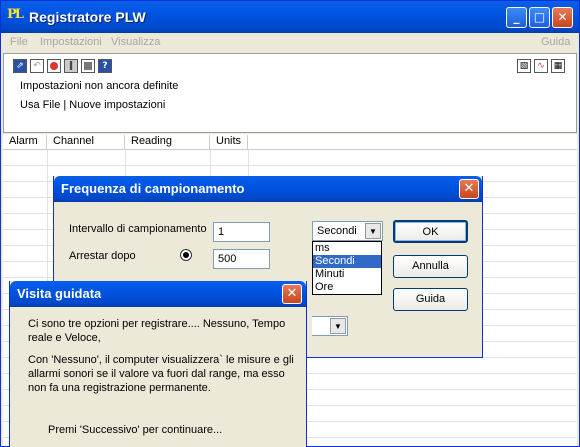  I want to click on interval-unit-select: Secondi ▼, so click(347, 231).